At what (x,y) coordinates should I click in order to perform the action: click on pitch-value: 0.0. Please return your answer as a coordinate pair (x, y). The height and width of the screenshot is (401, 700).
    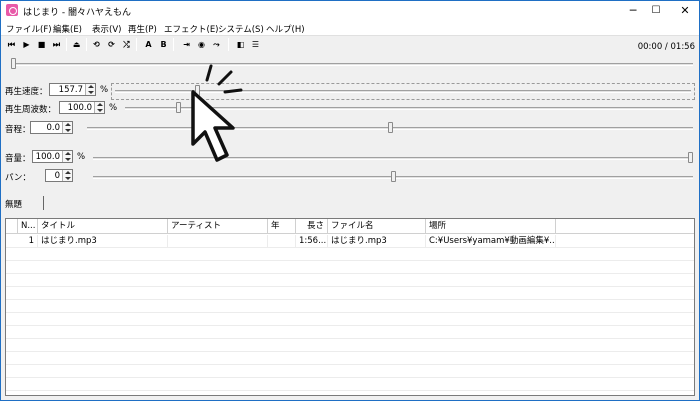
    Looking at the image, I should click on (53, 128).